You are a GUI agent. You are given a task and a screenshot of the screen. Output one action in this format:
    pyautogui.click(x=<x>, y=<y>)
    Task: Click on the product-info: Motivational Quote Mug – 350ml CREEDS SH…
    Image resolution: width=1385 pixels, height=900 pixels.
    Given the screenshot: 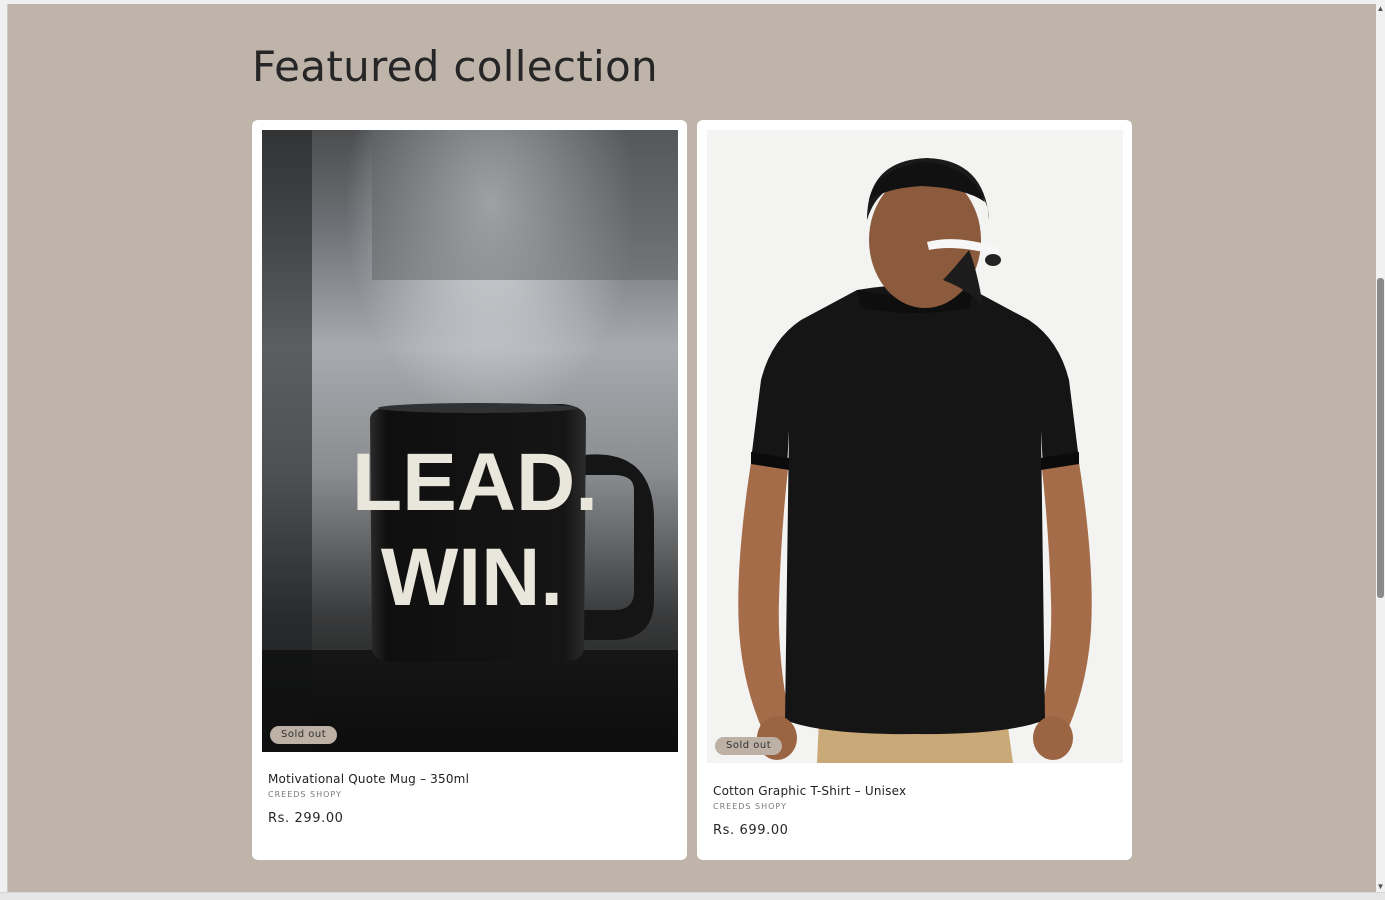 What is the action you would take?
    pyautogui.click(x=469, y=799)
    